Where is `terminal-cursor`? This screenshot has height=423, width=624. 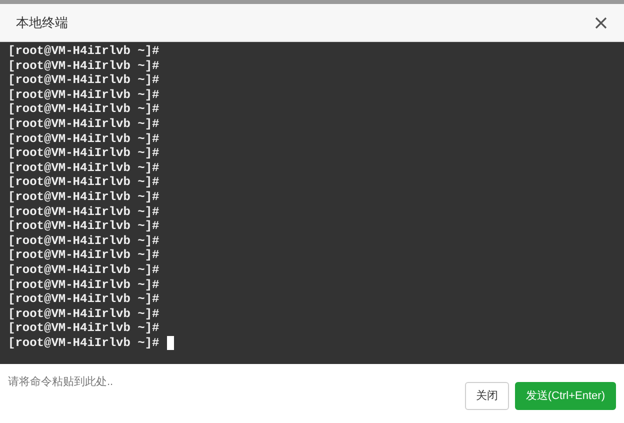
terminal-cursor is located at coordinates (170, 343).